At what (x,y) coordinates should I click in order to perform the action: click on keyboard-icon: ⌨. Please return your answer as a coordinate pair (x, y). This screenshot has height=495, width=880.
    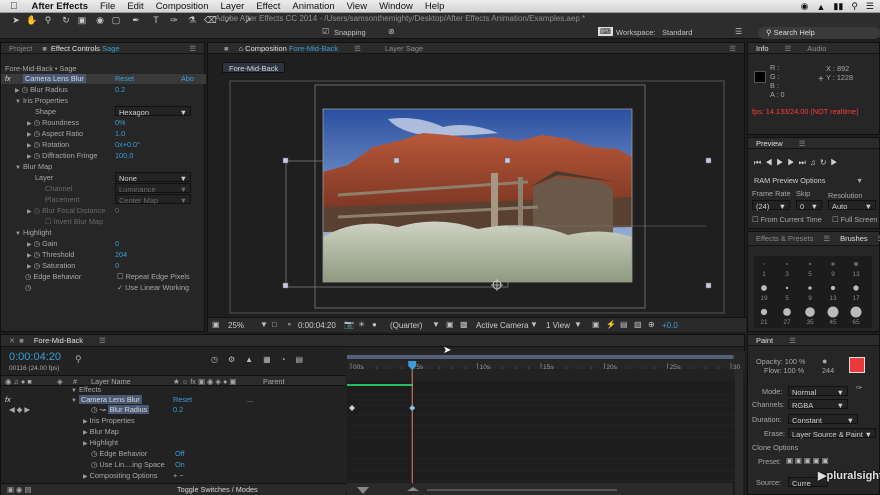
    Looking at the image, I should click on (605, 31).